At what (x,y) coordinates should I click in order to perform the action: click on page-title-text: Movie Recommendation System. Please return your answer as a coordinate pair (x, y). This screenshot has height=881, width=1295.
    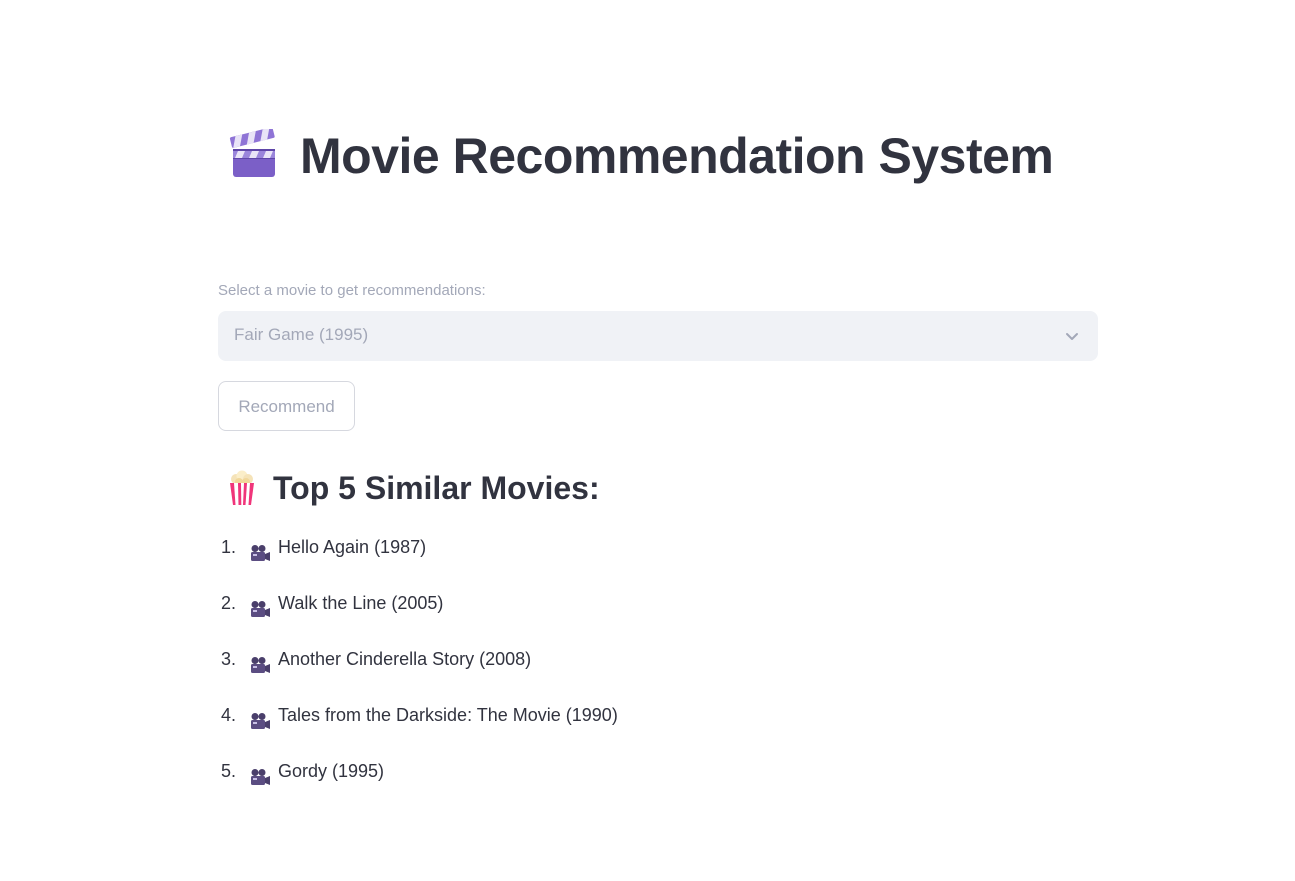
    Looking at the image, I should click on (677, 156).